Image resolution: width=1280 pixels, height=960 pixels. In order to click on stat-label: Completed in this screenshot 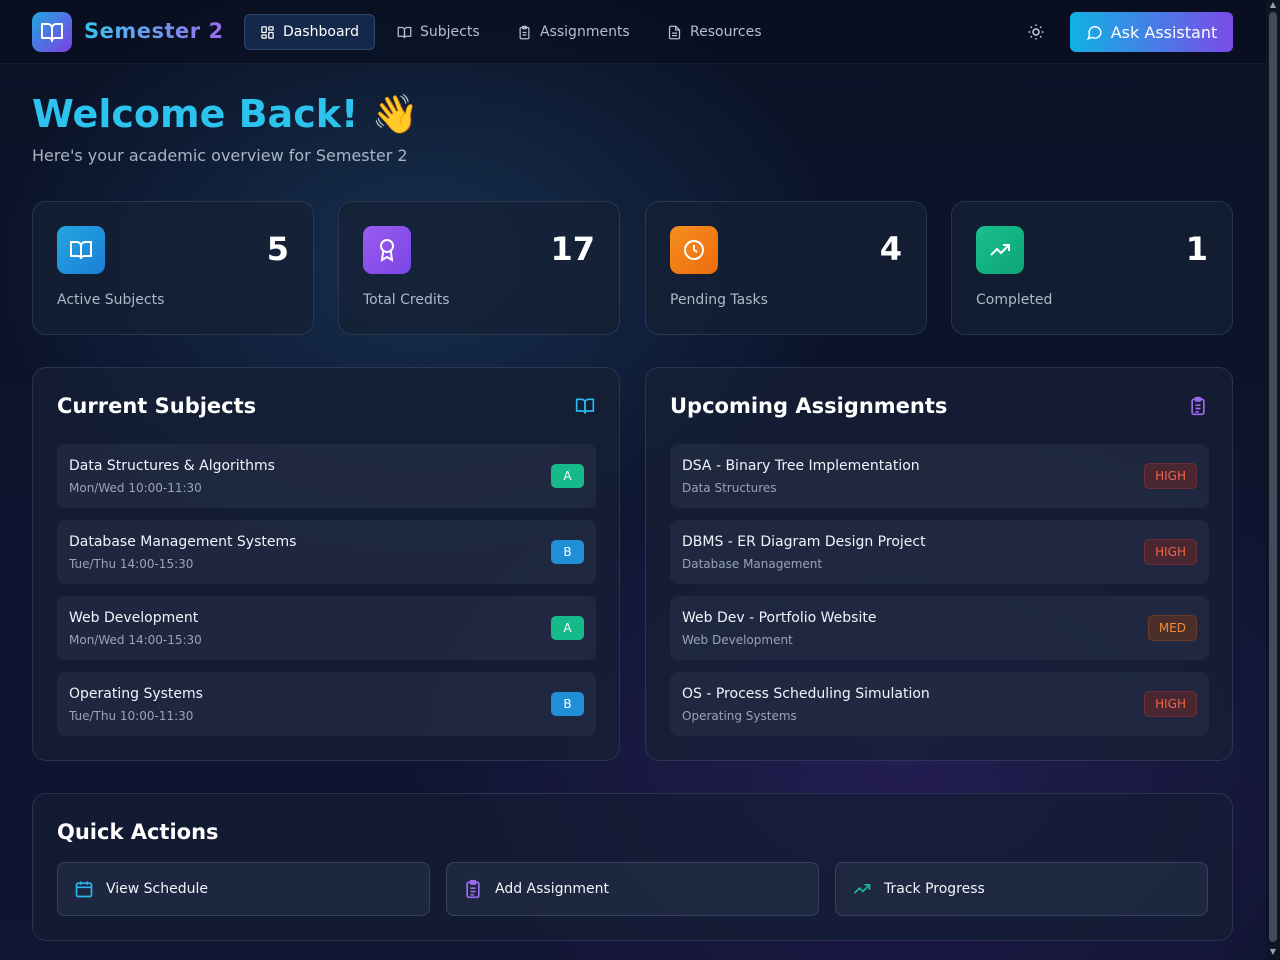, I will do `click(1014, 300)`.